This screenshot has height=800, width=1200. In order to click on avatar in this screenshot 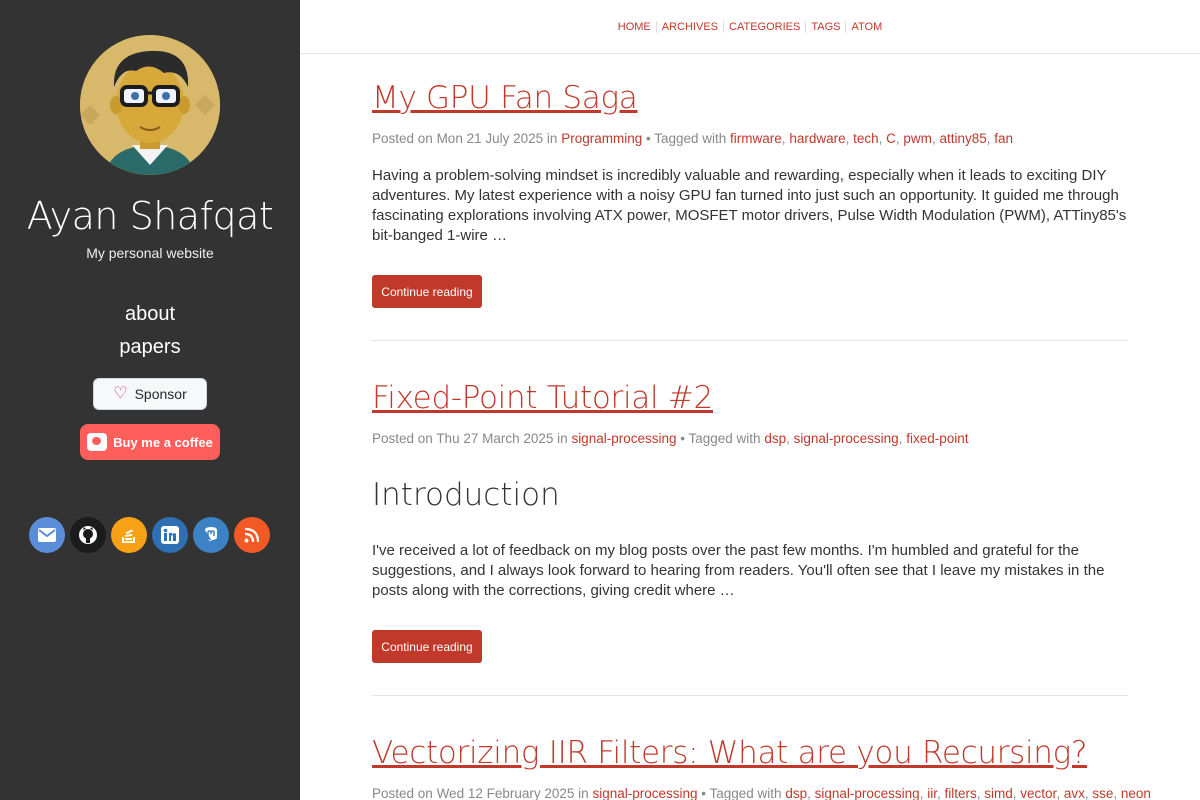, I will do `click(150, 105)`.